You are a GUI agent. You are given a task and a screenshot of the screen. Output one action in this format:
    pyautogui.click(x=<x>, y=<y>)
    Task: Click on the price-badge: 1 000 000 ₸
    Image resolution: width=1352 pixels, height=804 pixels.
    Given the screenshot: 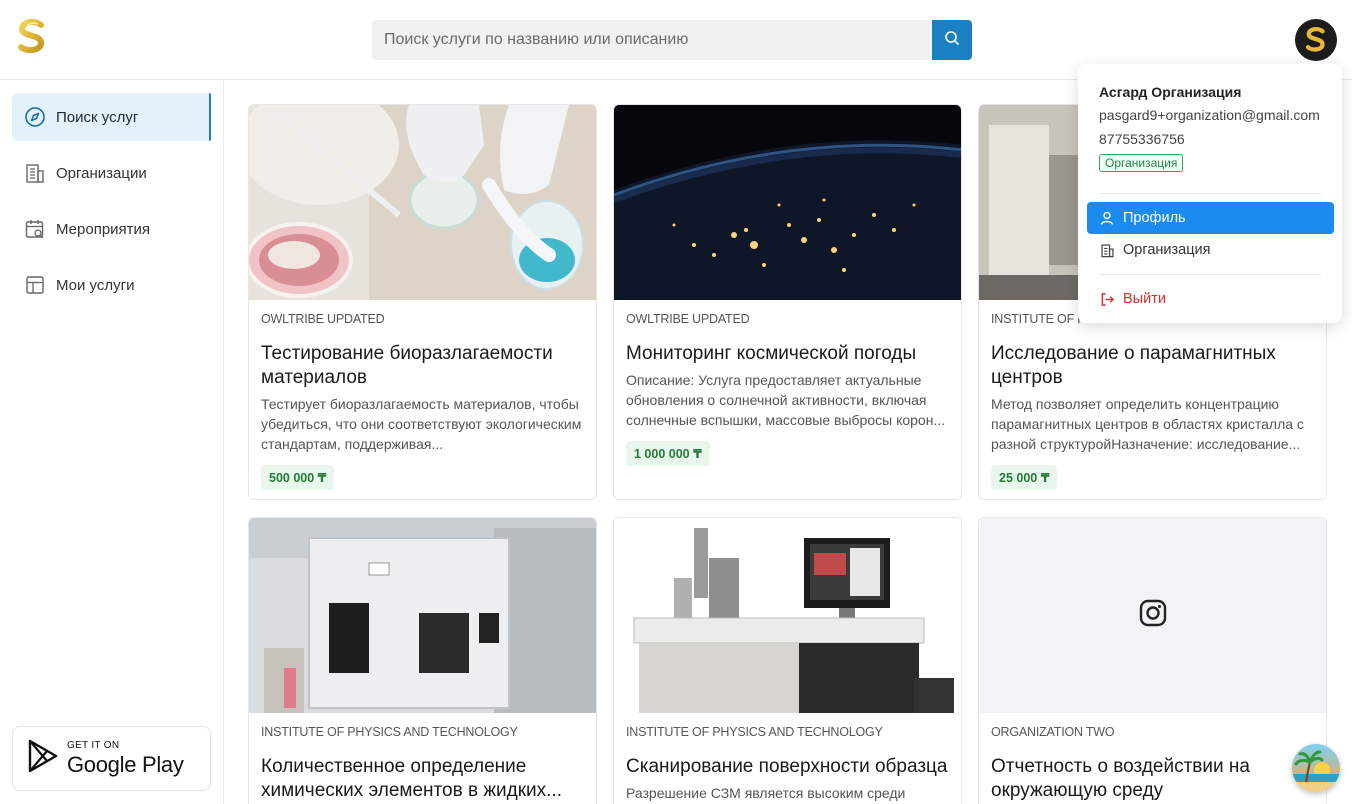 What is the action you would take?
    pyautogui.click(x=668, y=453)
    